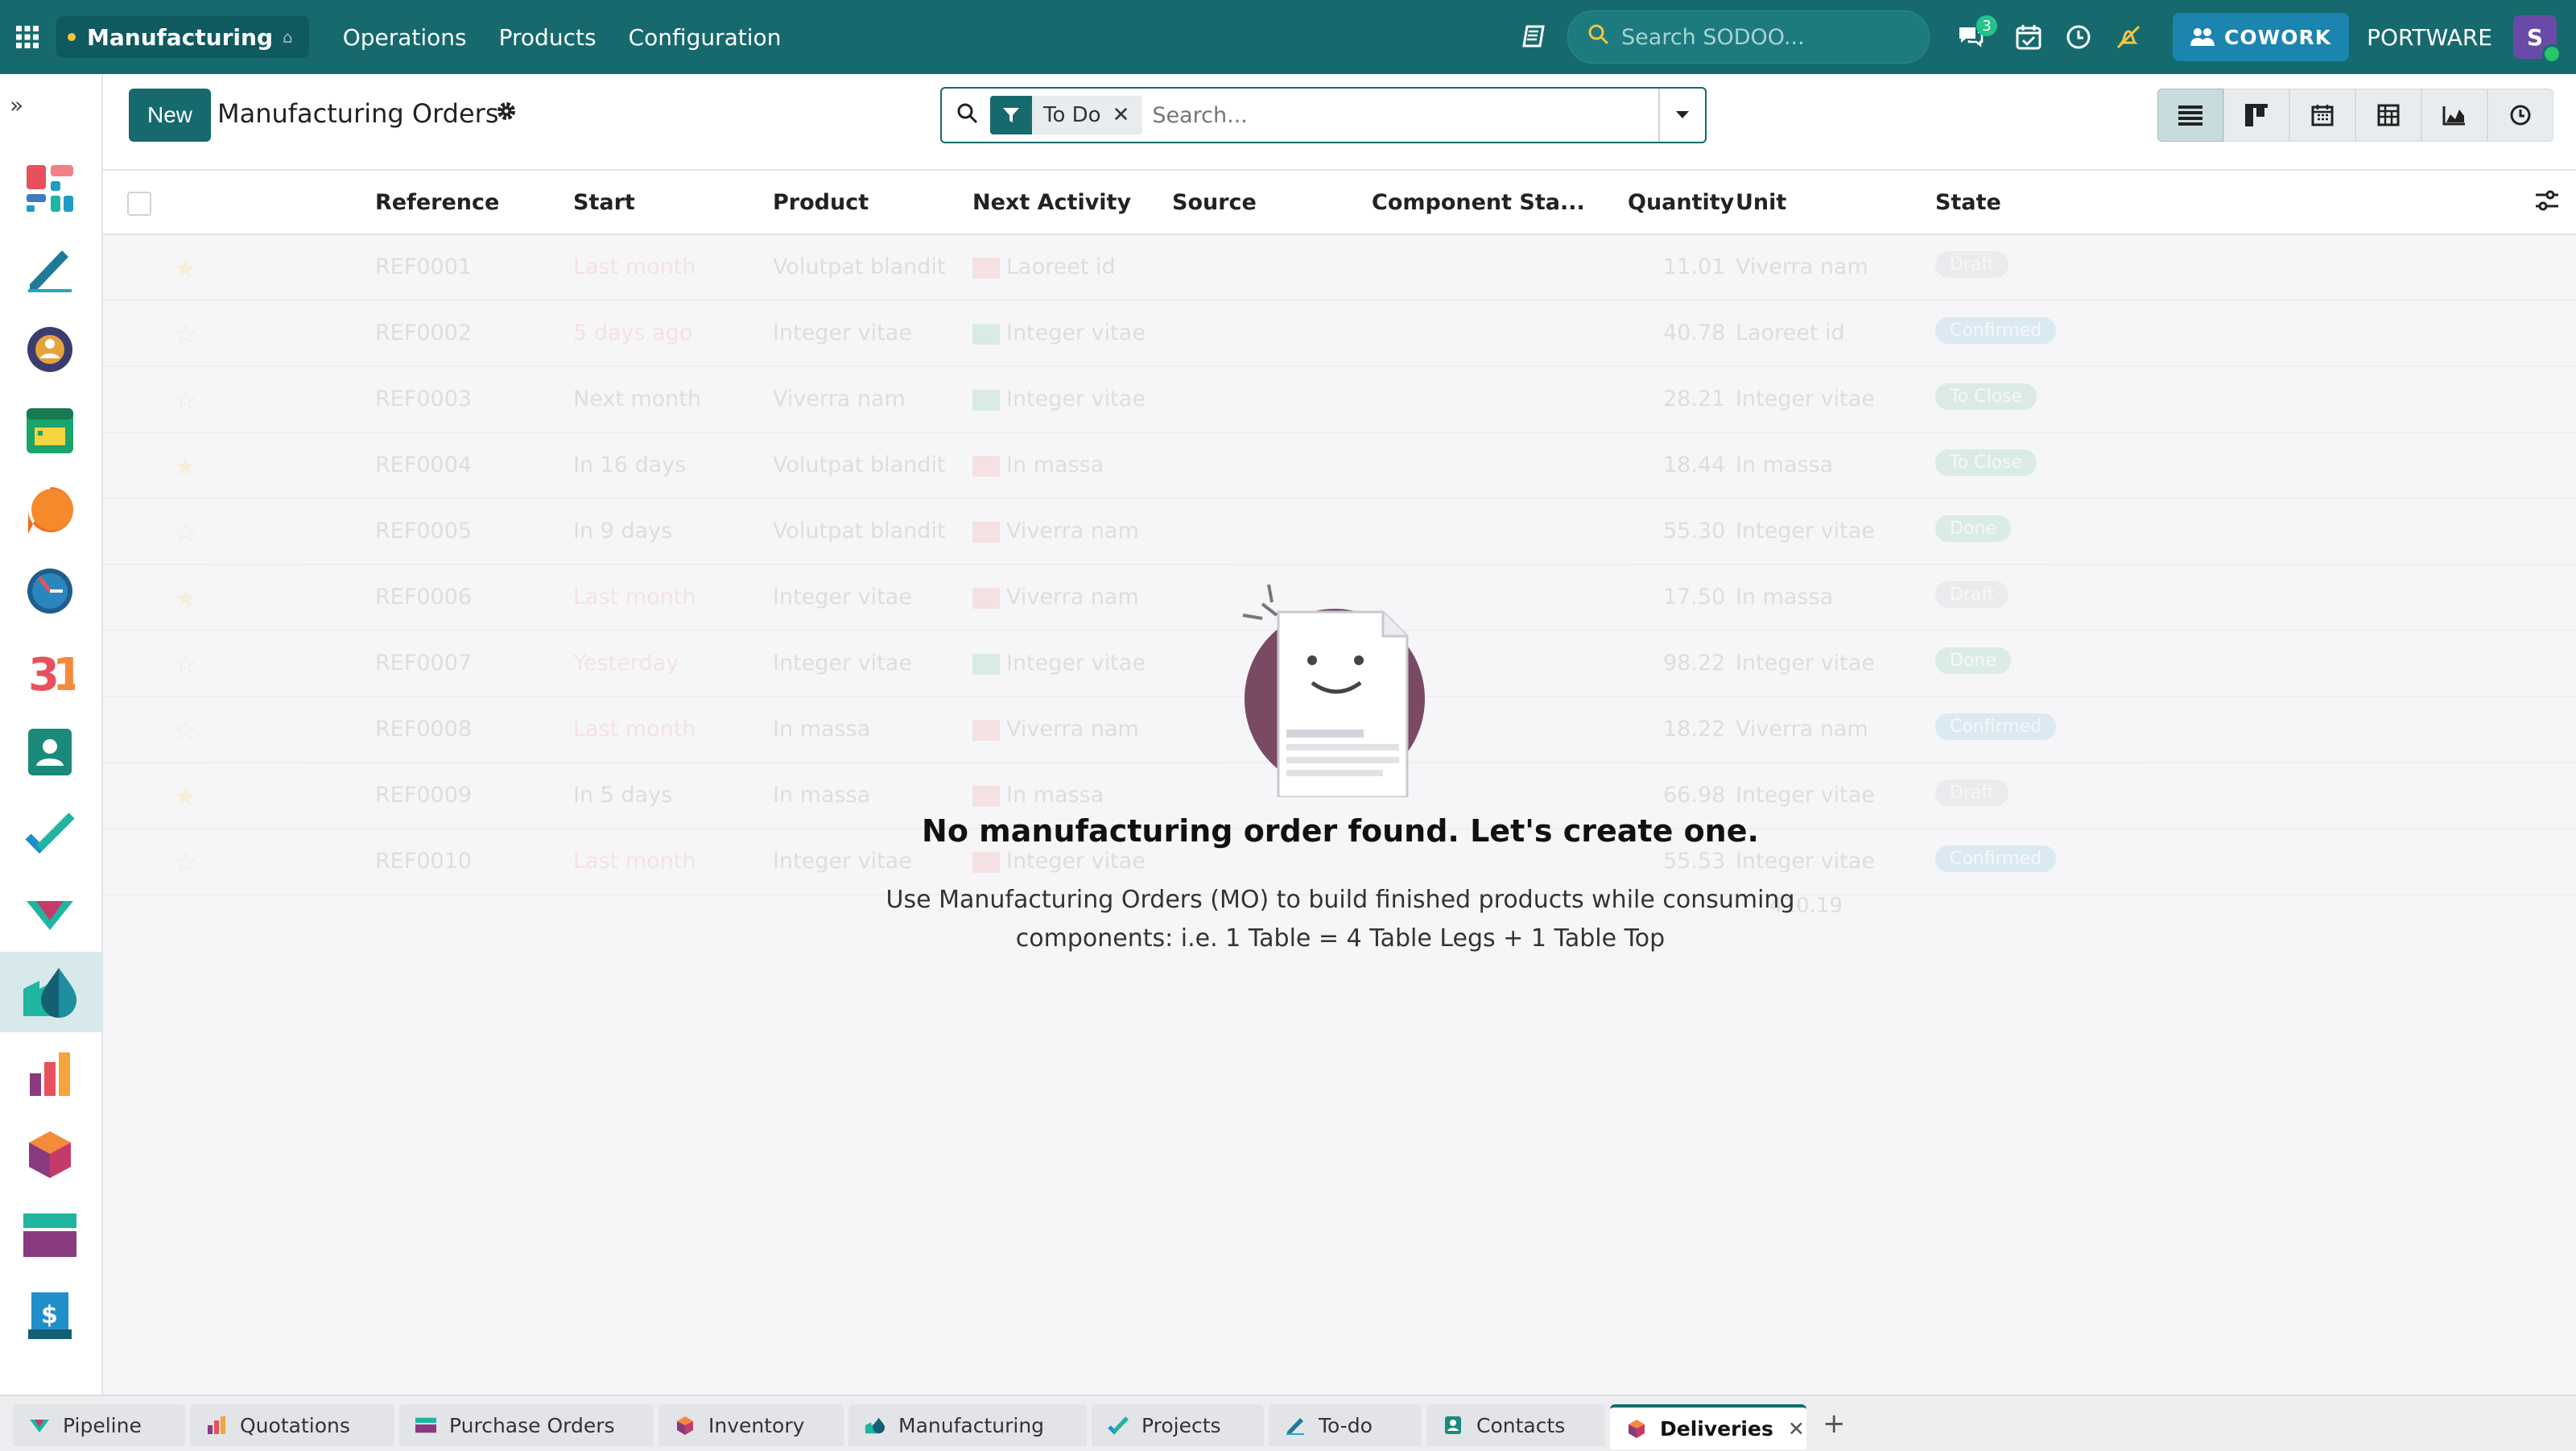 The width and height of the screenshot is (2576, 1451). I want to click on column-reference: Reference, so click(437, 202).